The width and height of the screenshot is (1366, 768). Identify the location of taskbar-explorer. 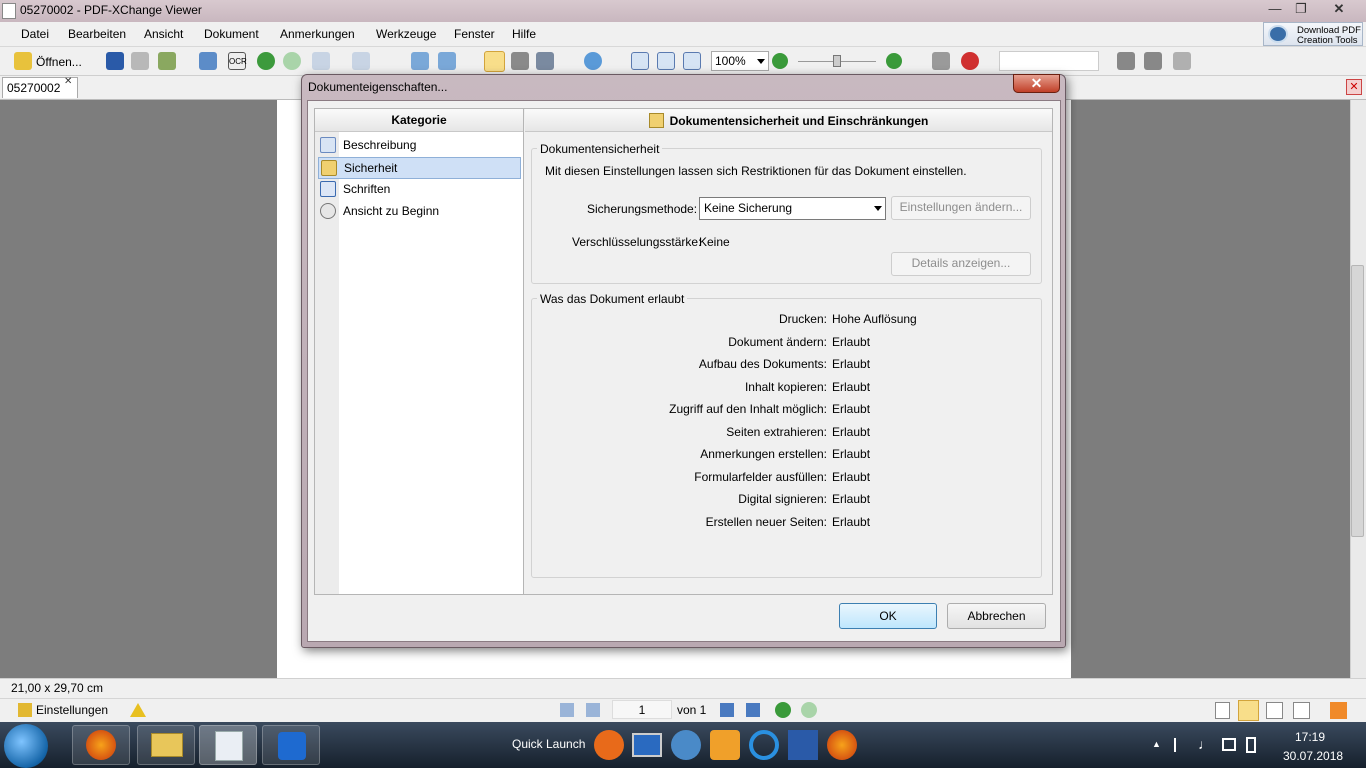
(166, 745).